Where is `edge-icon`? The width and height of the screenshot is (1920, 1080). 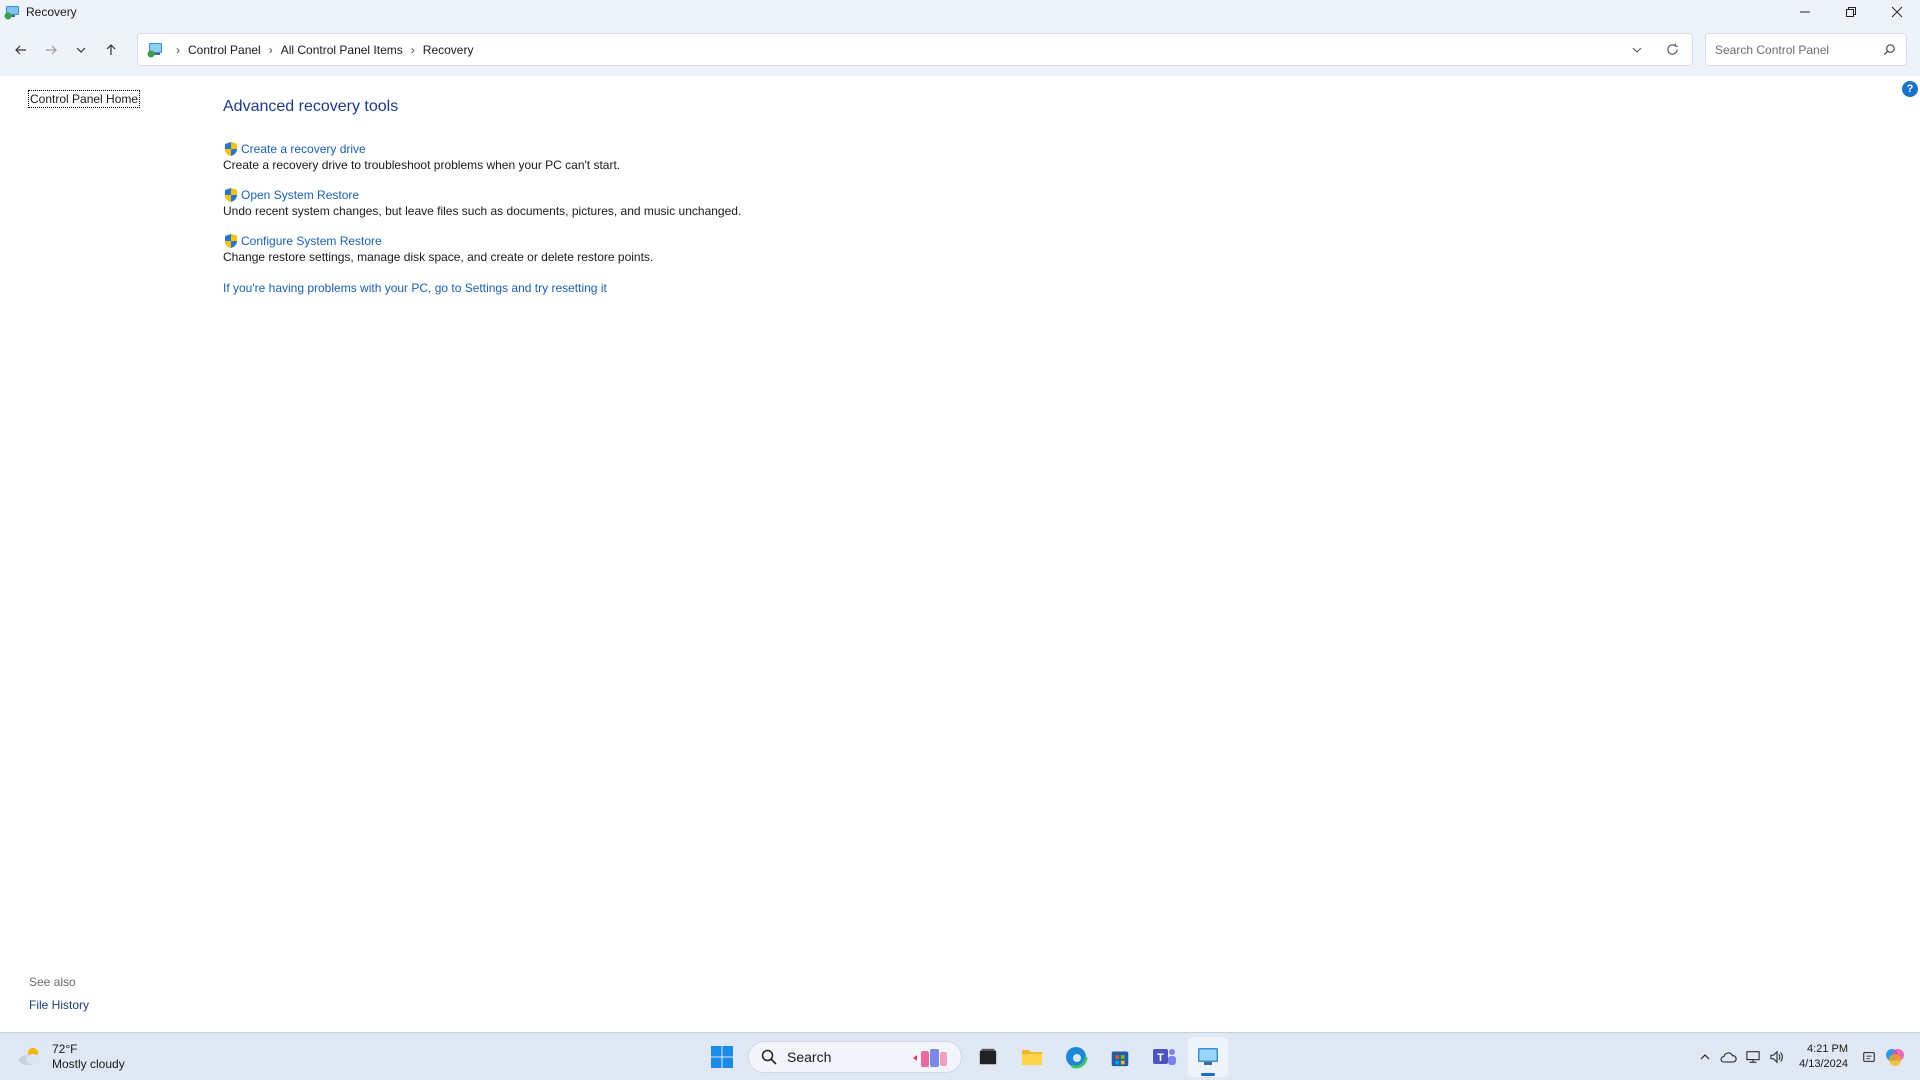 edge-icon is located at coordinates (1076, 1057).